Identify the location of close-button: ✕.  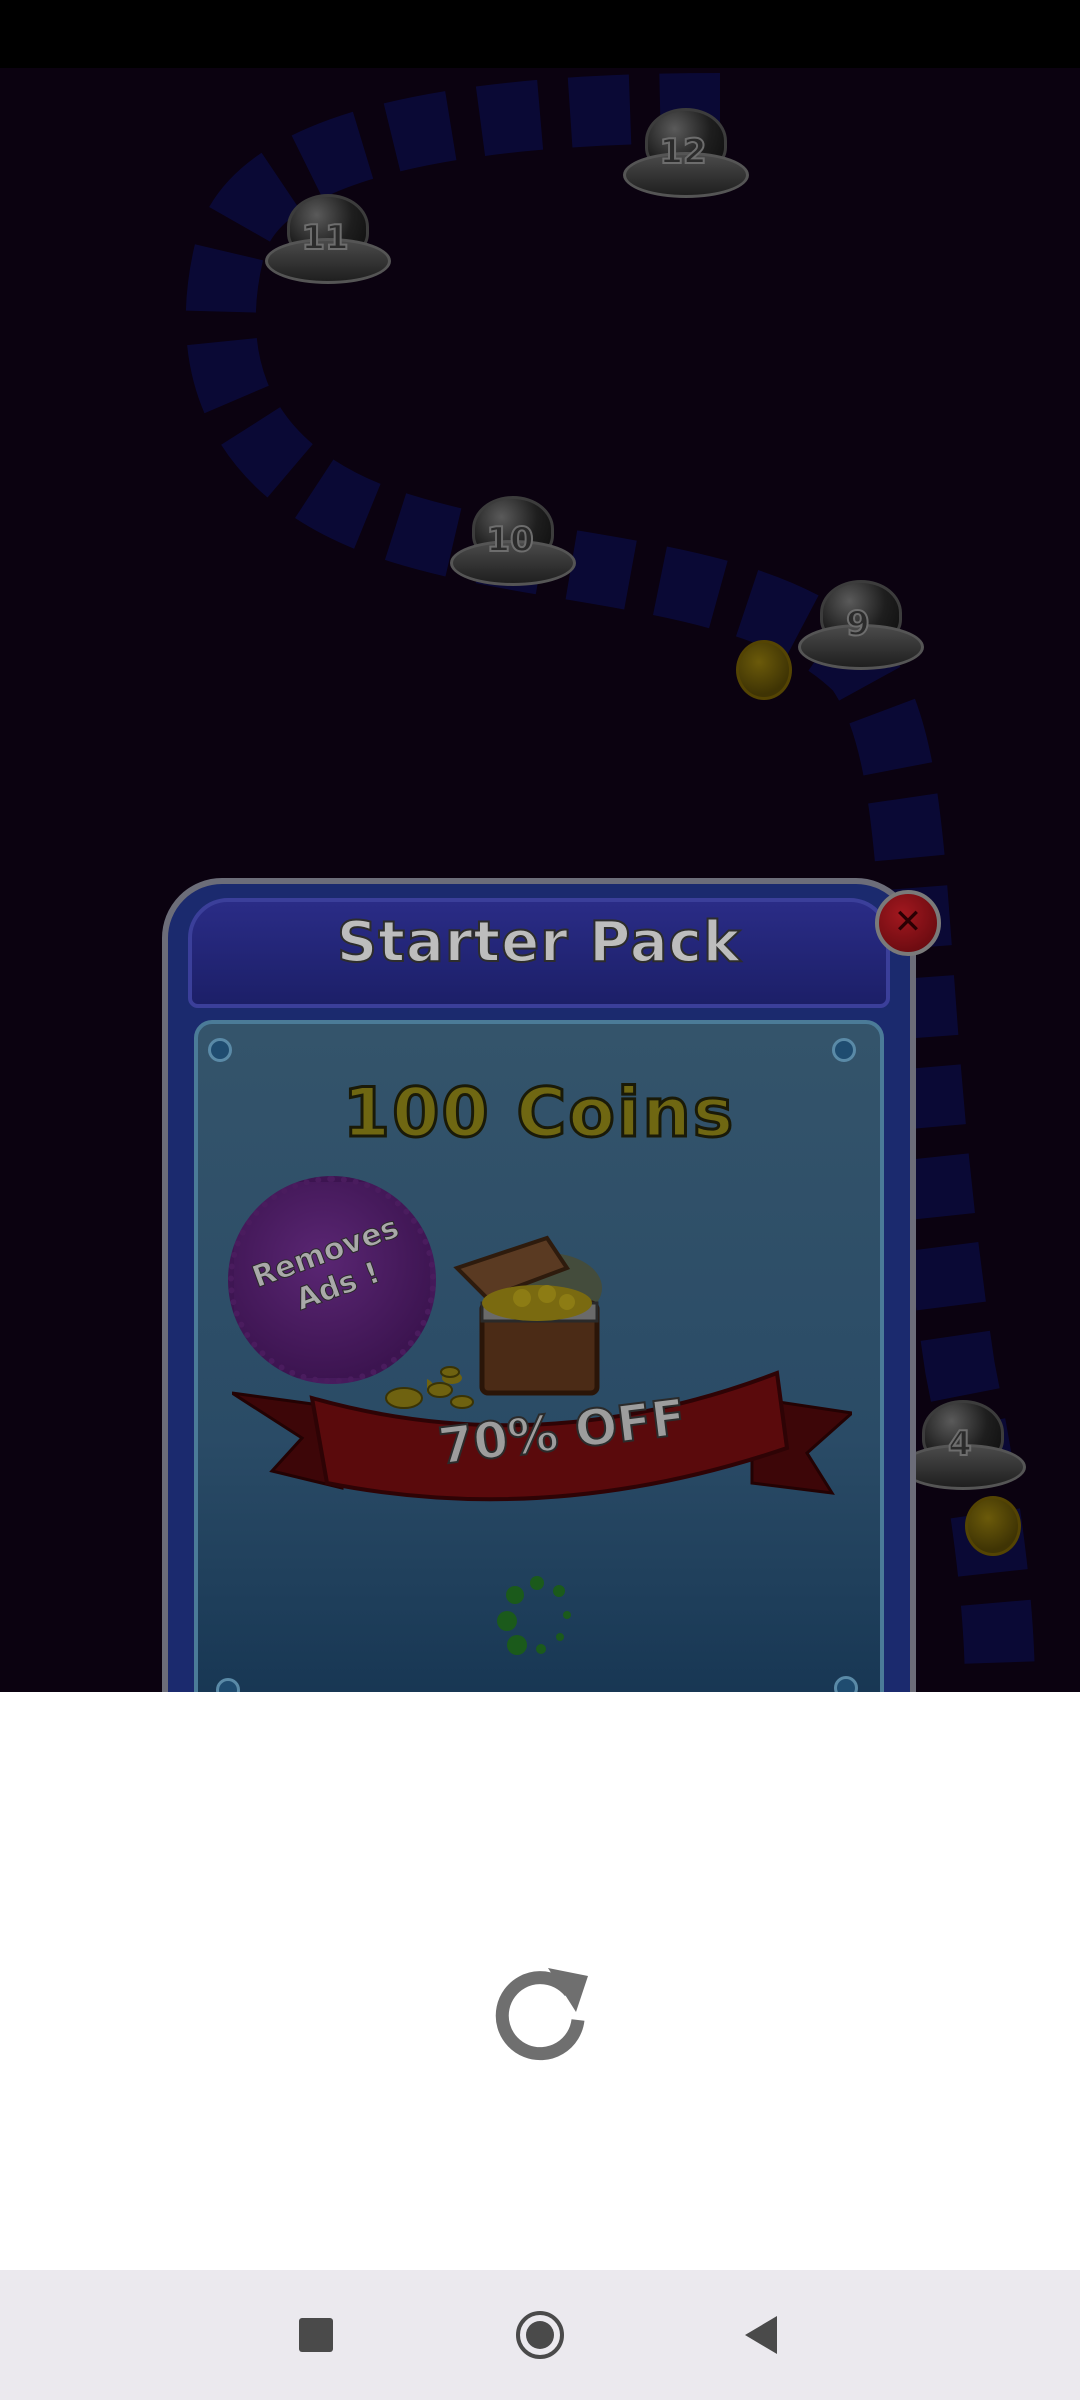
(908, 923).